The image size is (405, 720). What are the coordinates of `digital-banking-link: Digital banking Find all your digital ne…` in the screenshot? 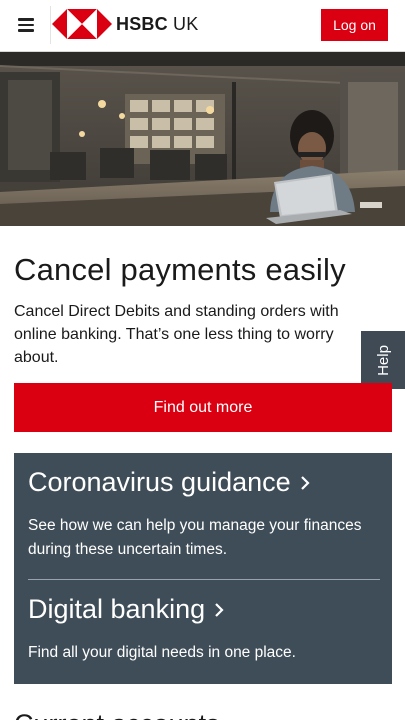 It's located at (204, 629).